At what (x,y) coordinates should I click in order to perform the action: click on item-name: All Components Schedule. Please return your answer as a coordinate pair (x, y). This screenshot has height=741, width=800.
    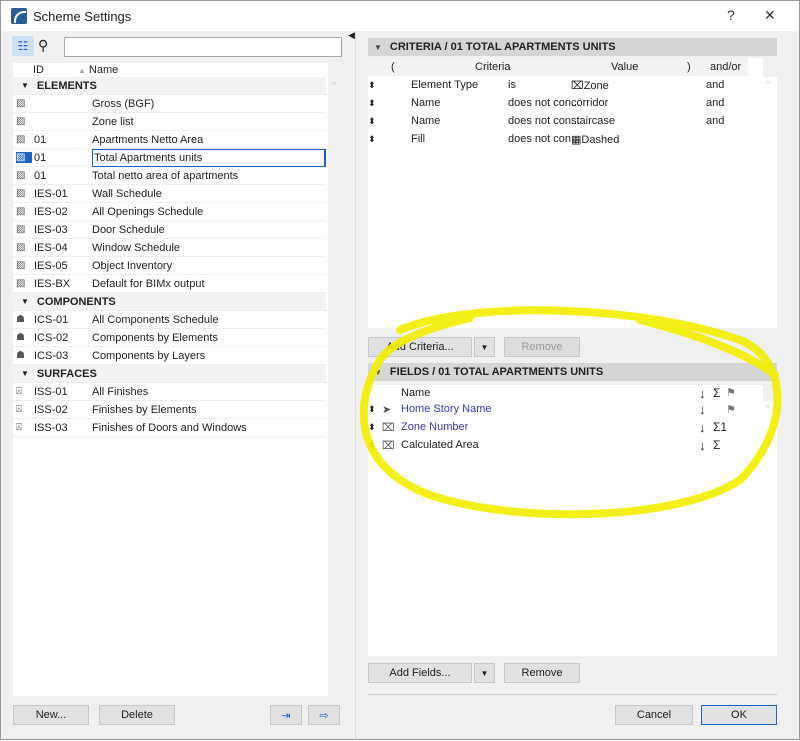
    Looking at the image, I should click on (155, 319).